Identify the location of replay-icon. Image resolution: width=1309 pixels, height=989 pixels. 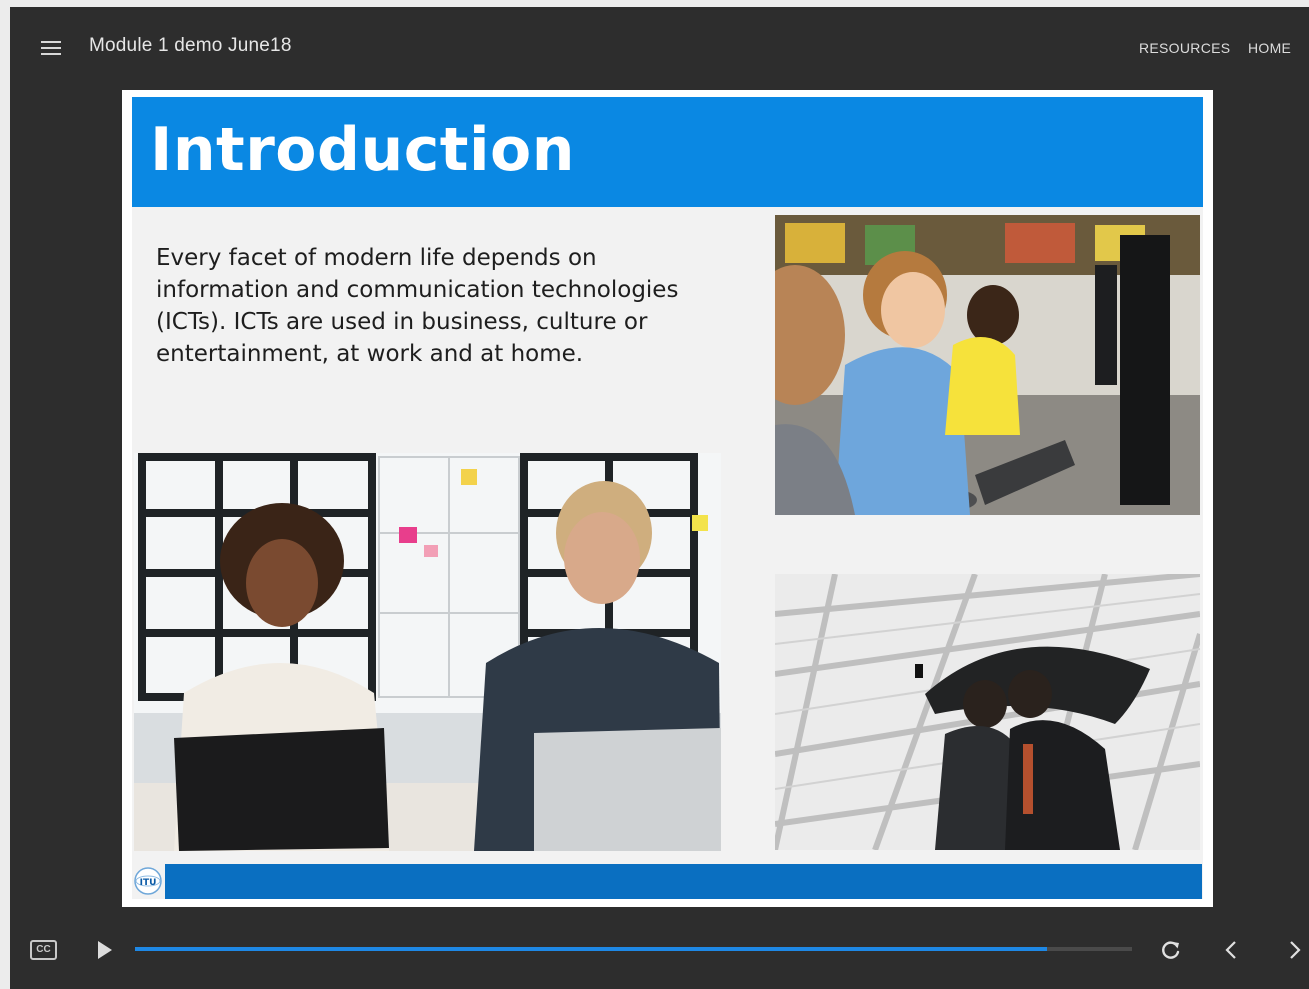
(1171, 950).